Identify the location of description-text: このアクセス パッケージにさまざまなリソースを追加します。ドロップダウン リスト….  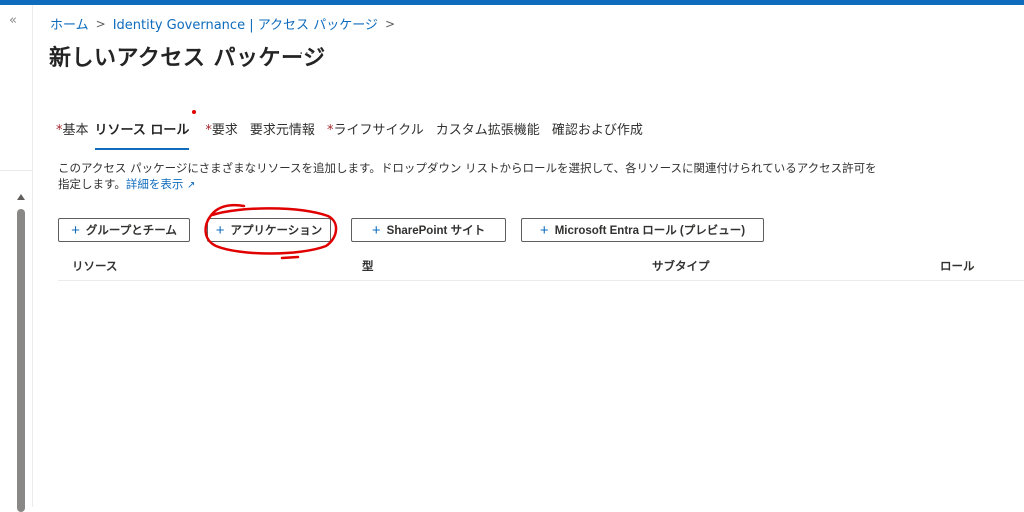
(473, 177).